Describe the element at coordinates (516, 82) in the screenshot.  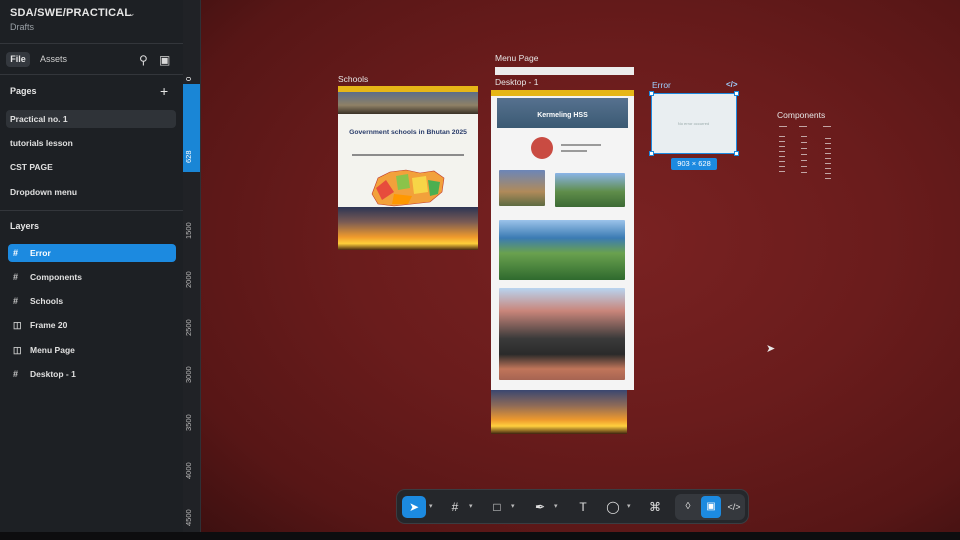
I see `frame-label-desktop-1: Desktop - 1` at that location.